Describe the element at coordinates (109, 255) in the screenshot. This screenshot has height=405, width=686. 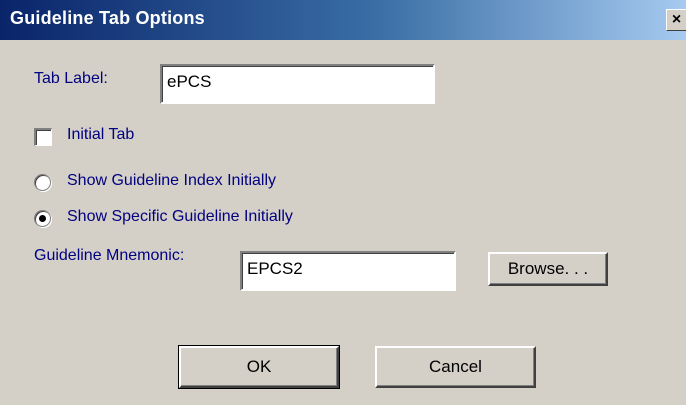
I see `mnemonic-caption: Guideline Mnemonic:` at that location.